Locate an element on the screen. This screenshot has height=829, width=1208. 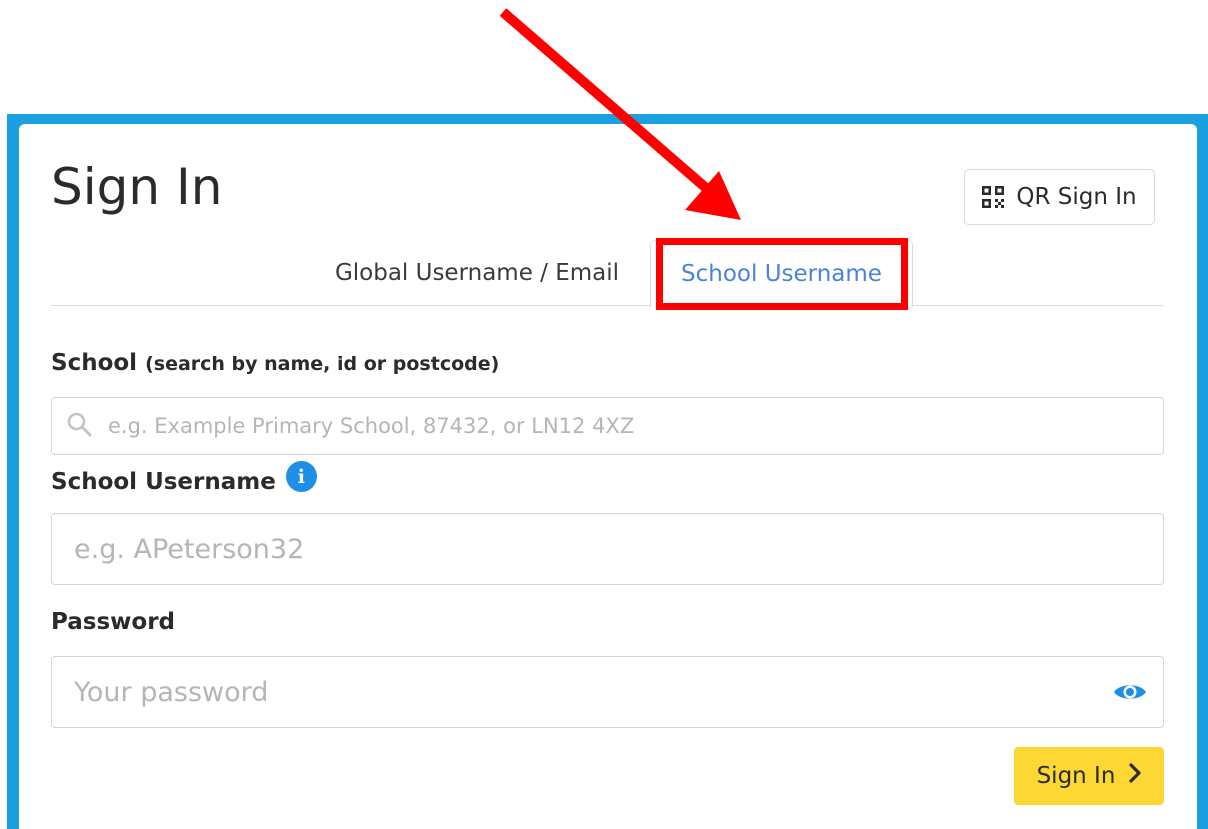
school-label-text: School is located at coordinates (94, 363).